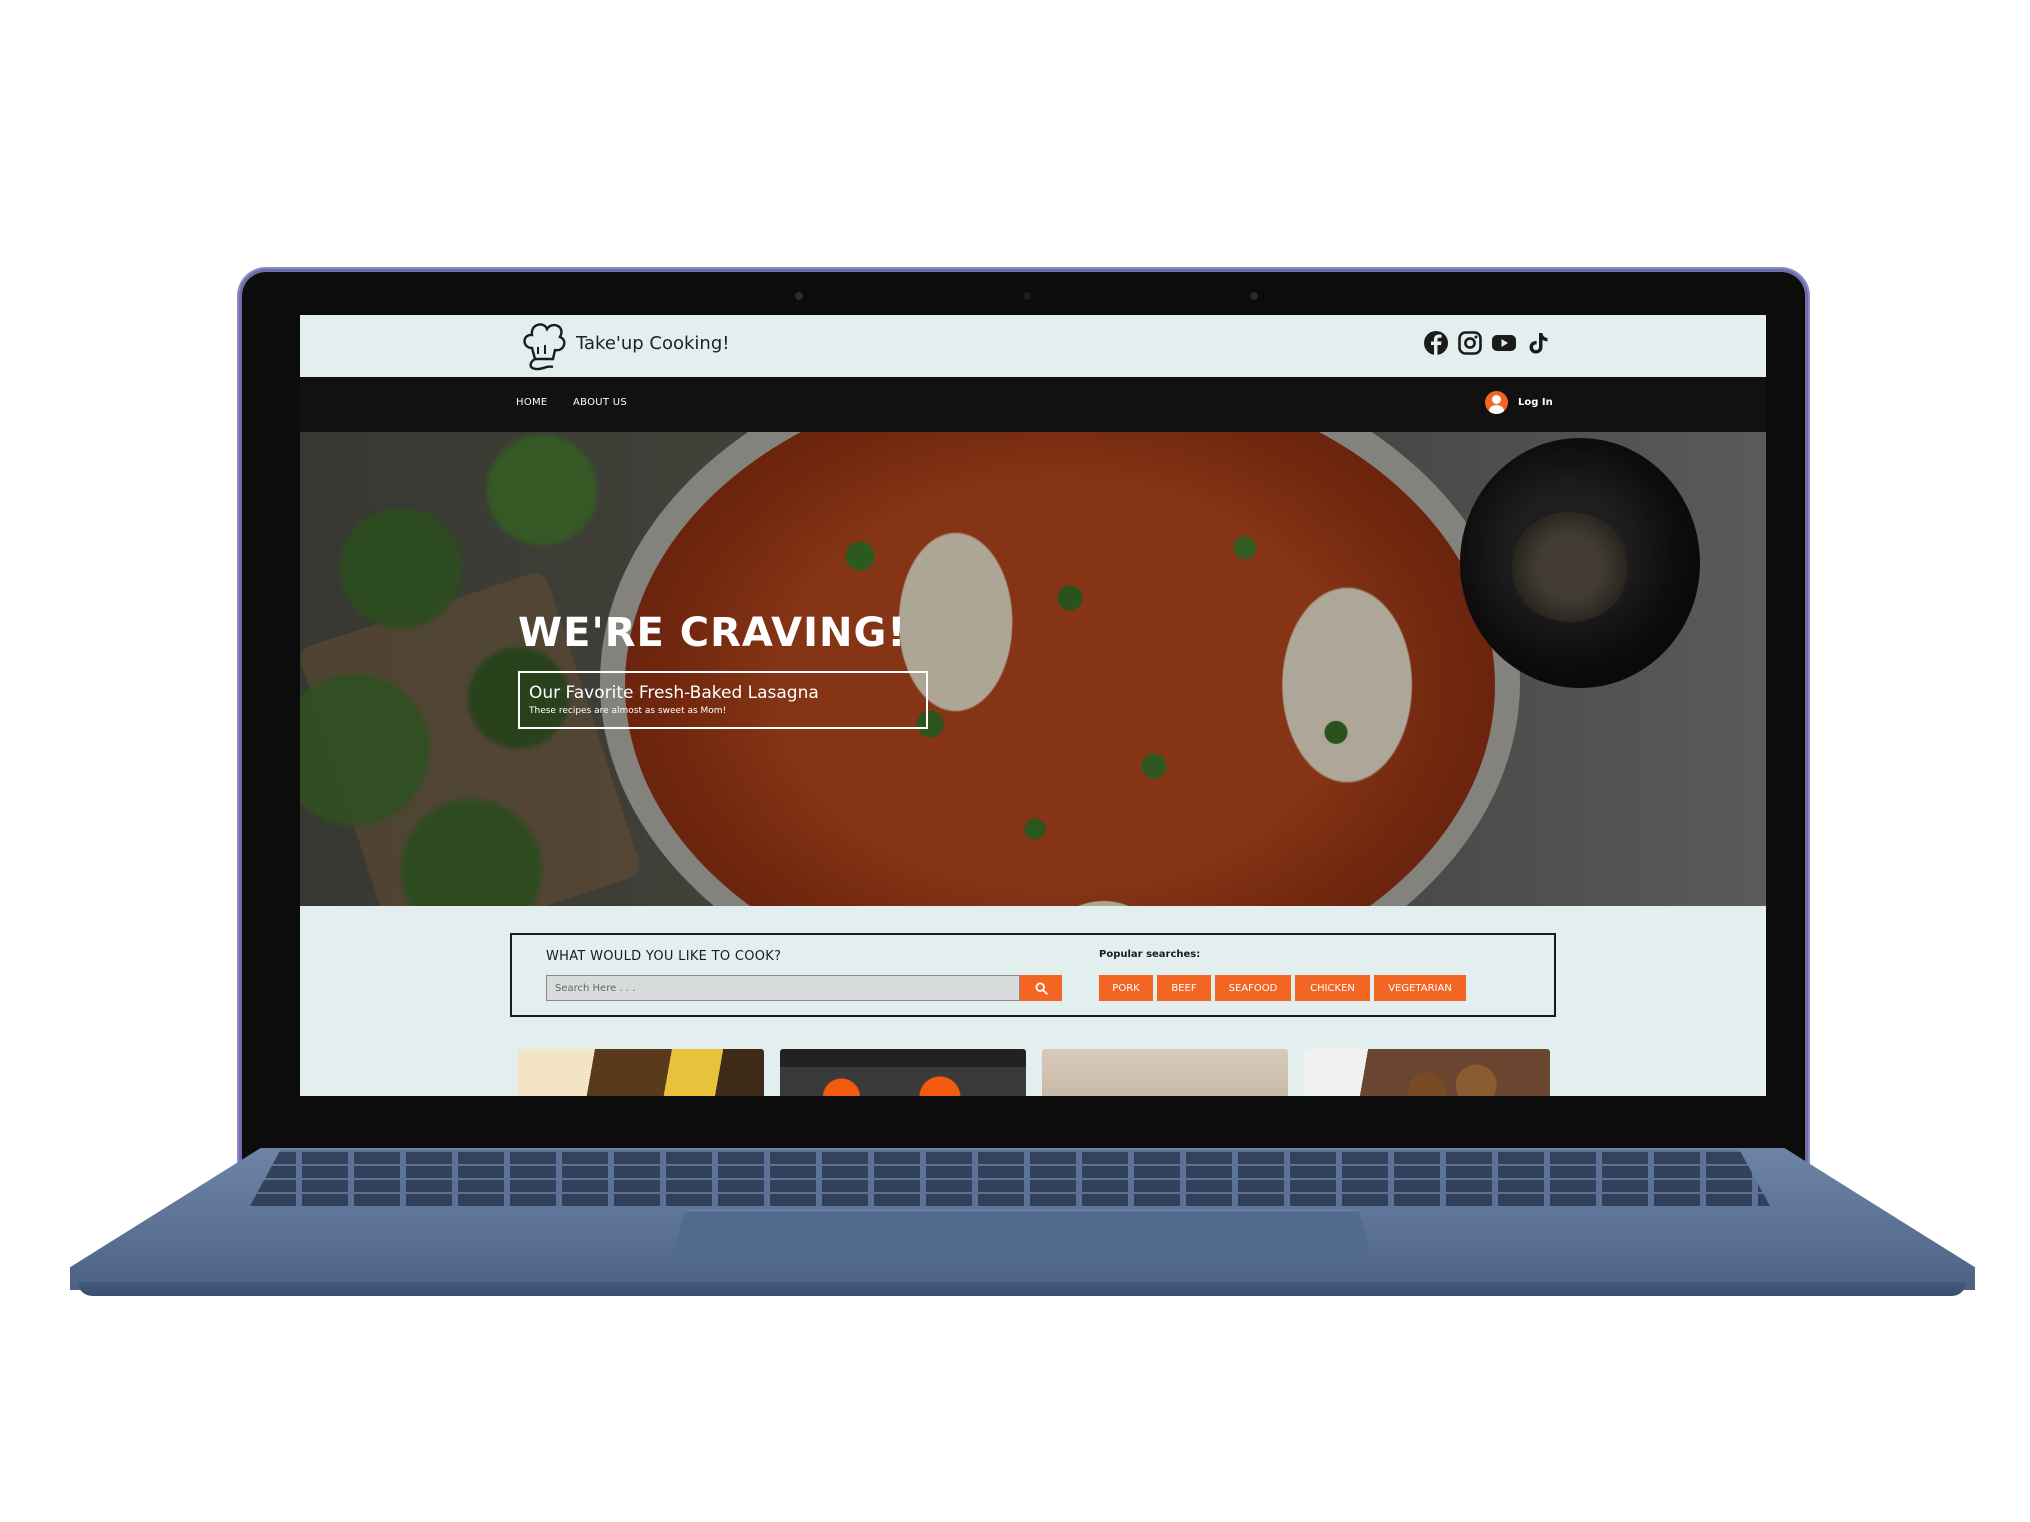 This screenshot has width=2030, height=1522. I want to click on nav-home-link: HOME, so click(532, 402).